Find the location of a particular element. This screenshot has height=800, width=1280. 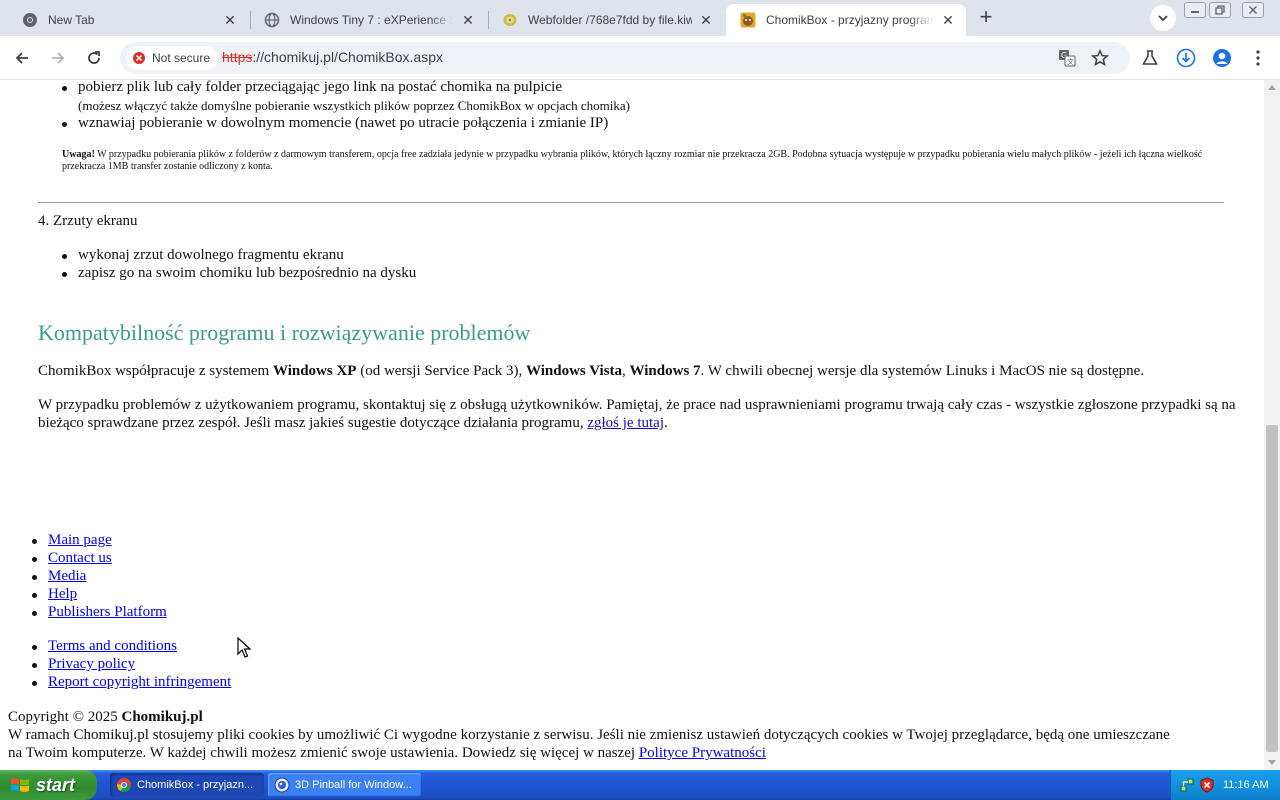

tab-title: ChomikBox - przyjazny program u is located at coordinates (850, 20).